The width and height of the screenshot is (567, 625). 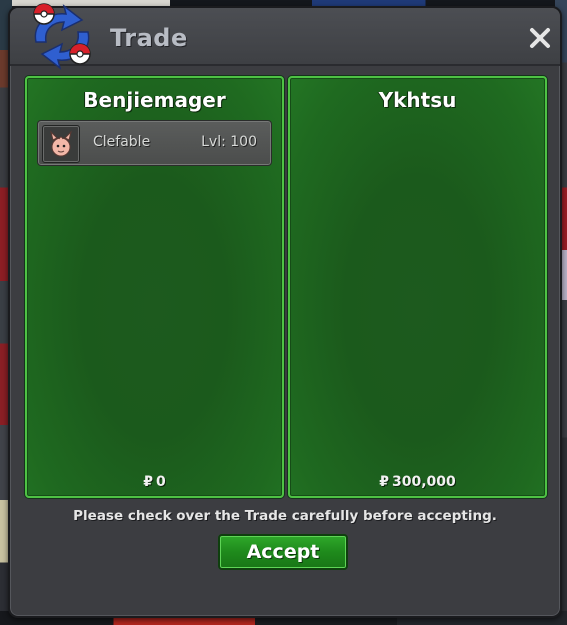 What do you see at coordinates (540, 38) in the screenshot?
I see `close-icon` at bounding box center [540, 38].